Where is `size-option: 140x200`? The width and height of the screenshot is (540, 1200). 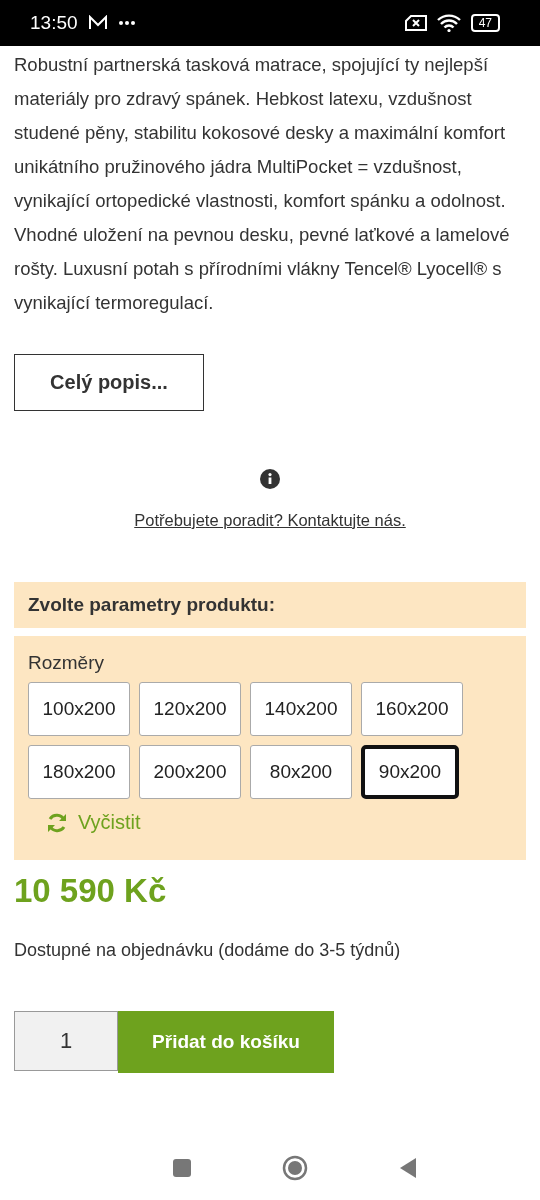 size-option: 140x200 is located at coordinates (301, 709).